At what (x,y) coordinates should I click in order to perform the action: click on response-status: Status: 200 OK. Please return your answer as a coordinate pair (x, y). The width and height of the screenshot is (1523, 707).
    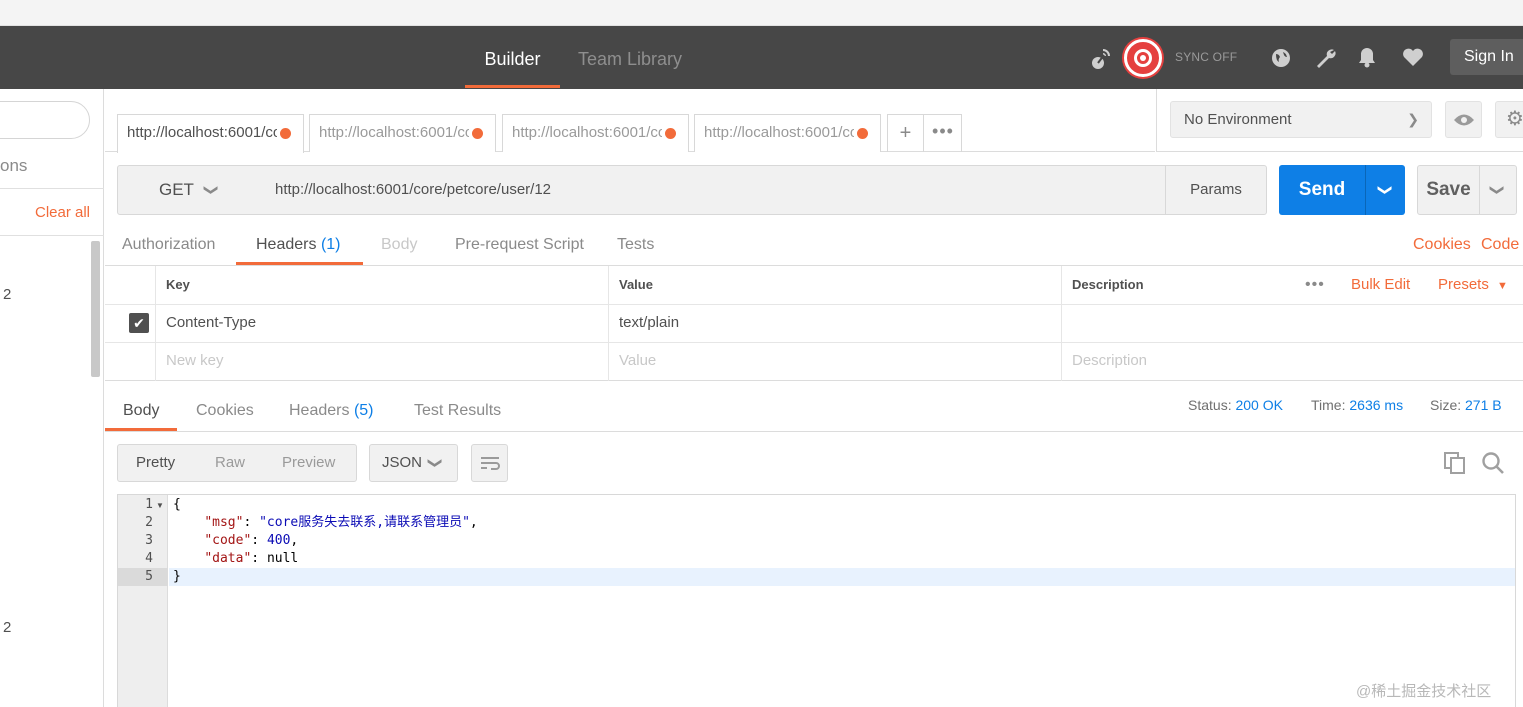
    Looking at the image, I should click on (1235, 405).